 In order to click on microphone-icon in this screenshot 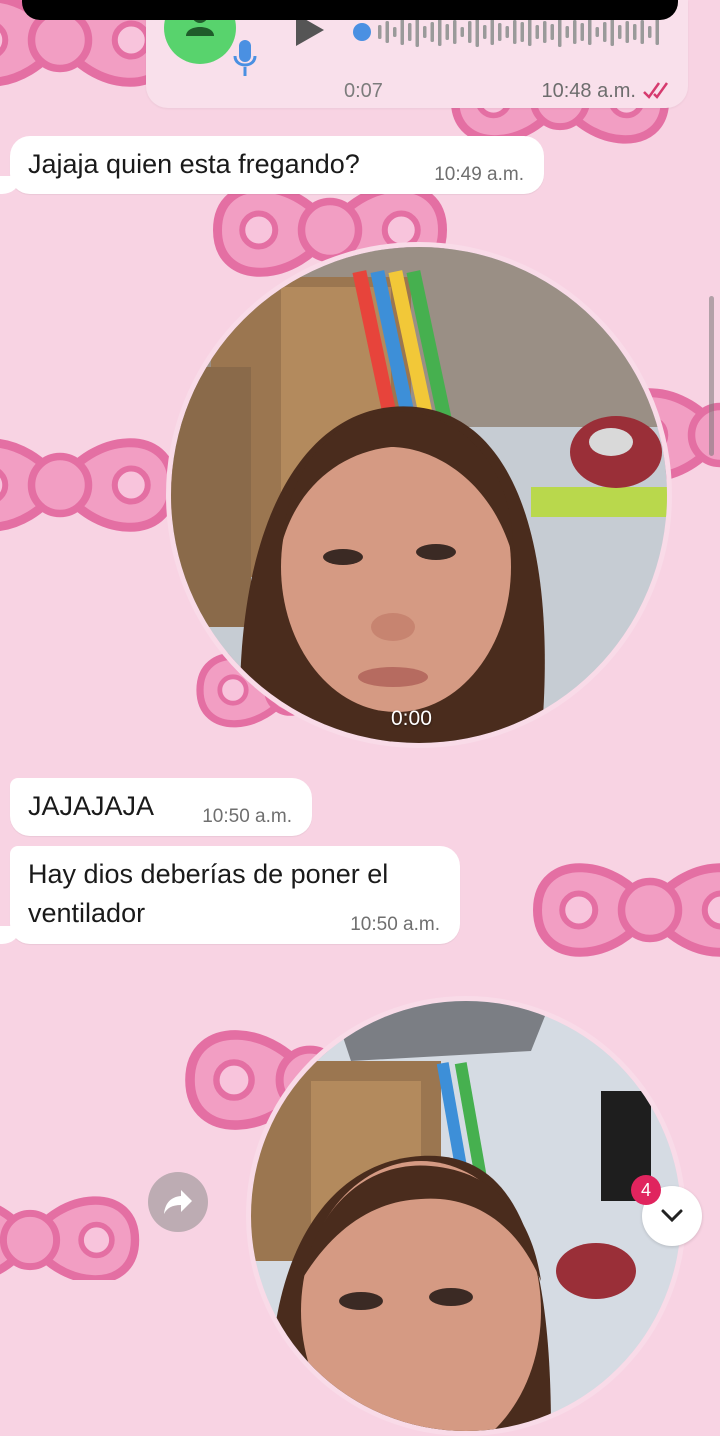, I will do `click(245, 58)`.